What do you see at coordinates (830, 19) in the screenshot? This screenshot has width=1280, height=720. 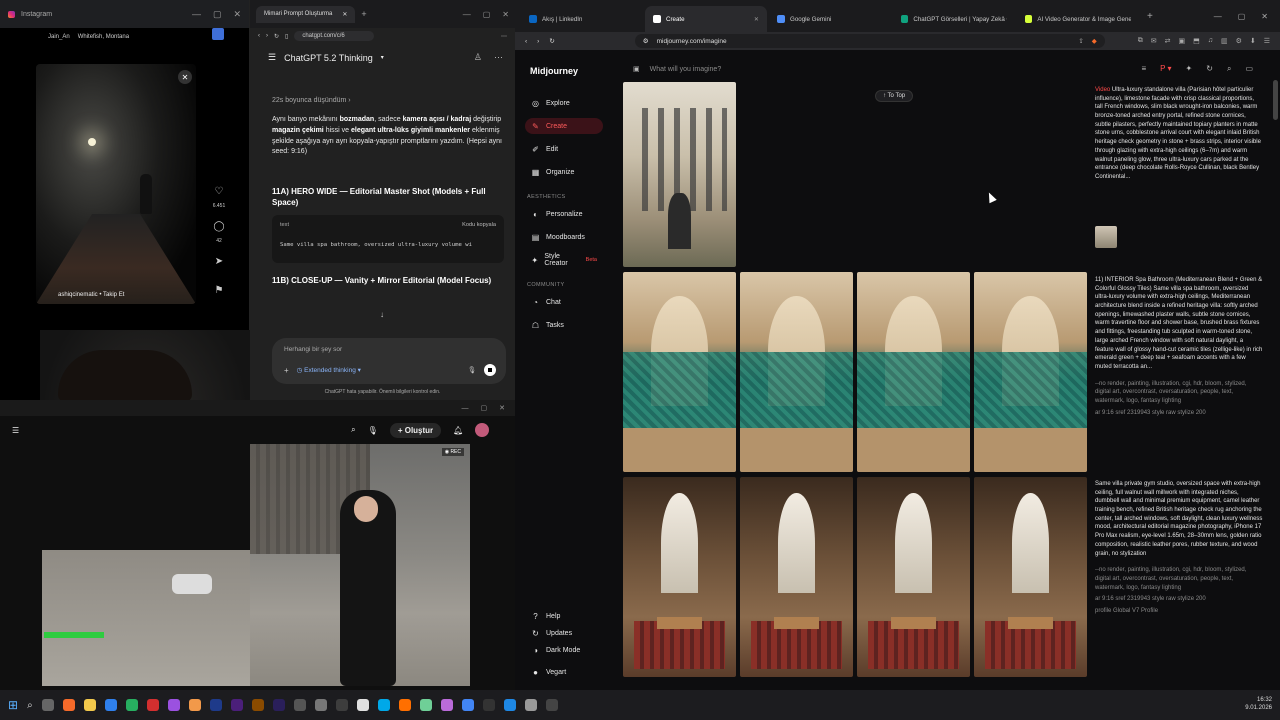 I see `browser-tab: Google Gemini` at bounding box center [830, 19].